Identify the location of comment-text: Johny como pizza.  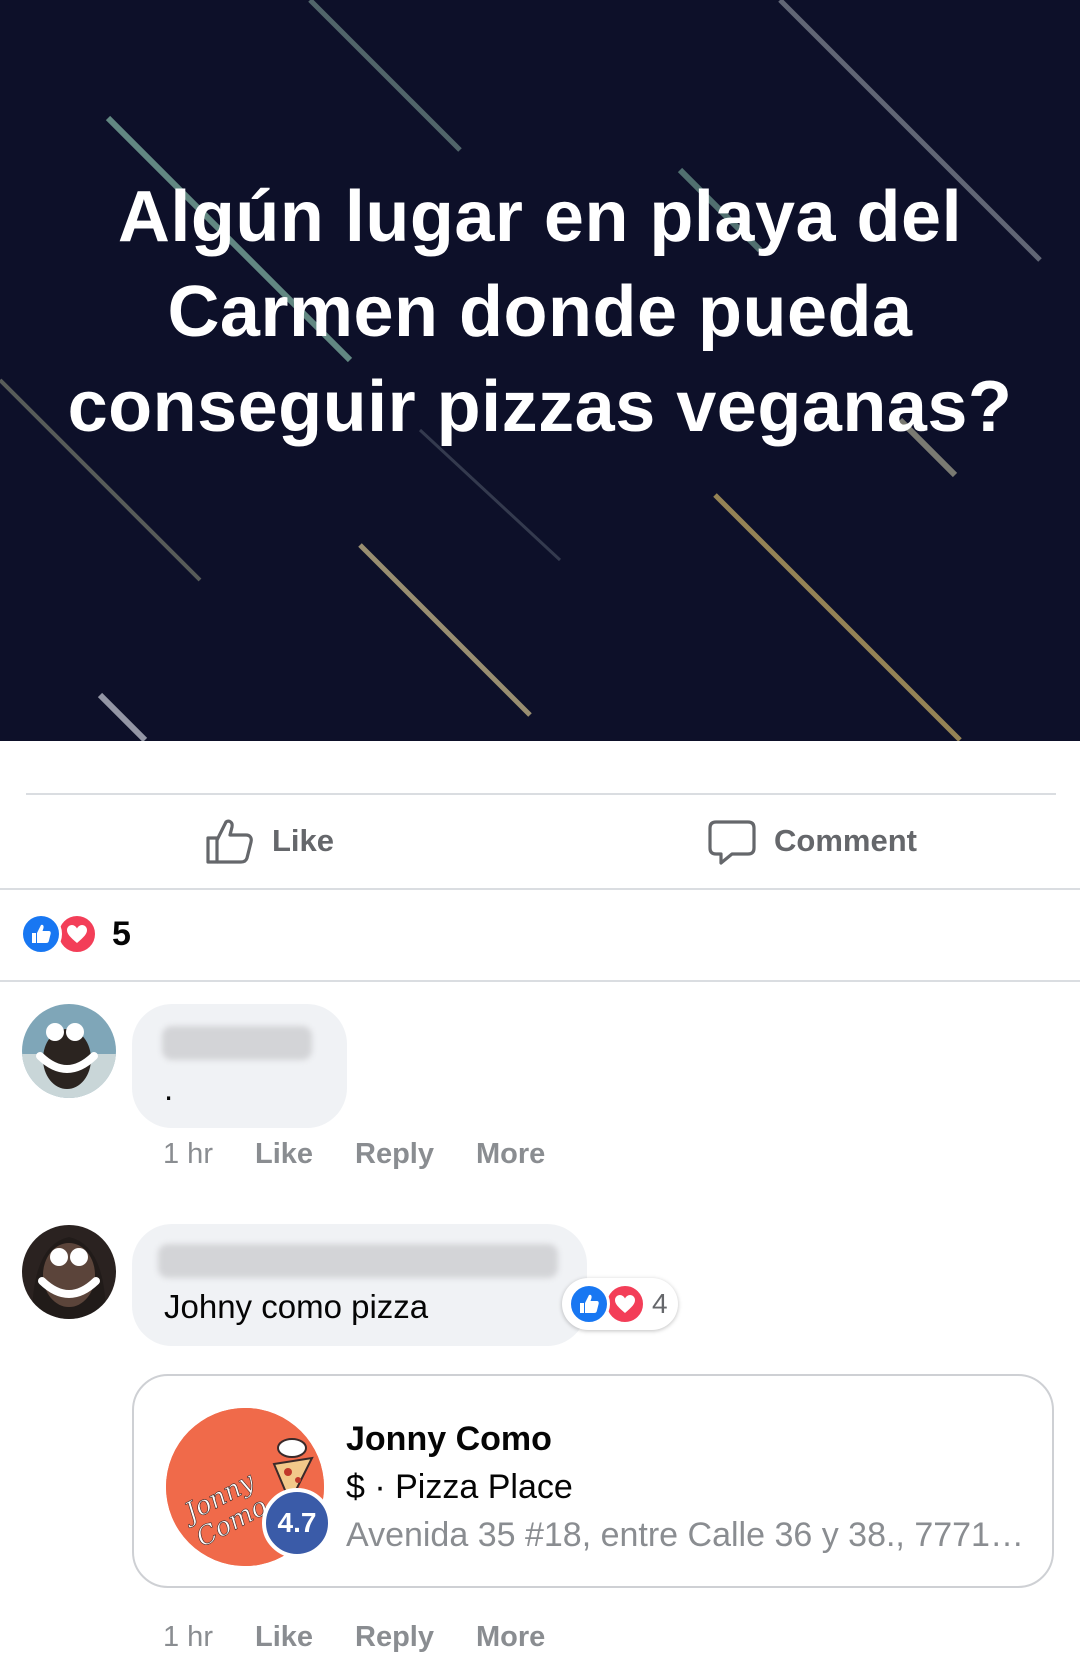
(296, 1306).